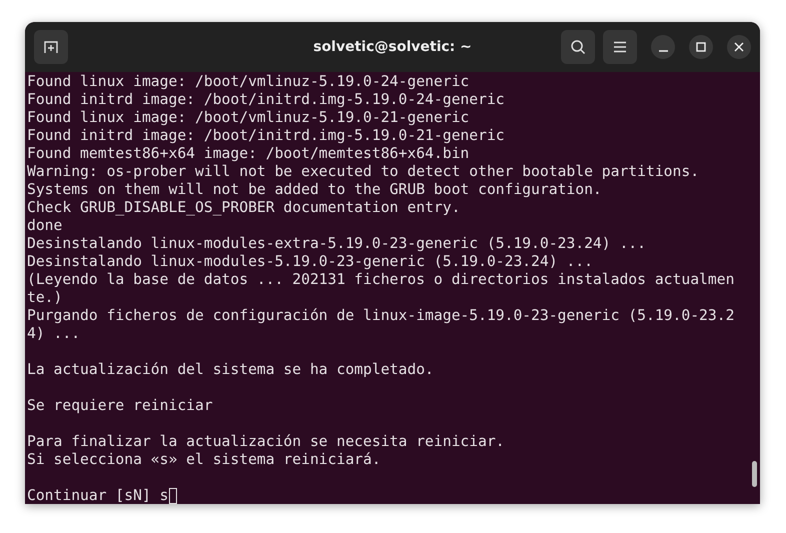  I want to click on close-icon, so click(739, 47).